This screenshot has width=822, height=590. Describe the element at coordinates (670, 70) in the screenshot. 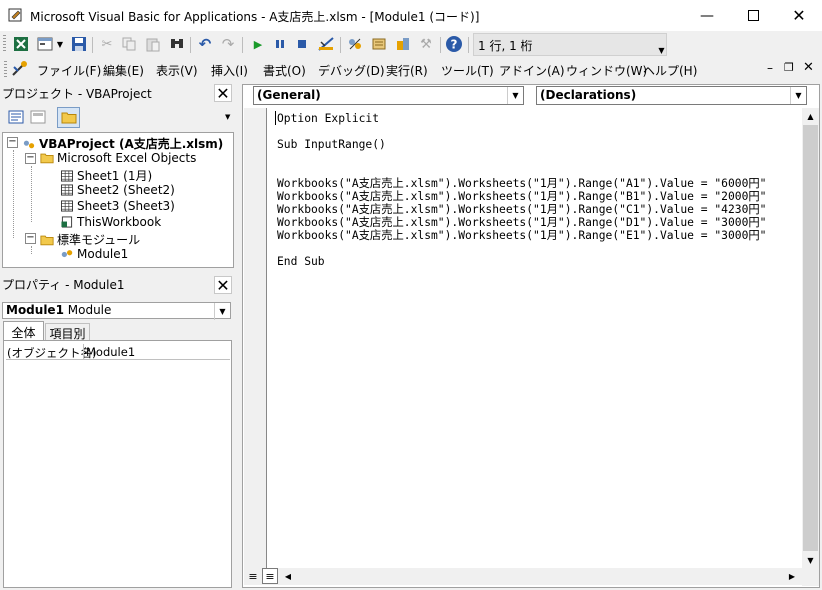

I see `menu-help: ヘルプ(H)` at that location.